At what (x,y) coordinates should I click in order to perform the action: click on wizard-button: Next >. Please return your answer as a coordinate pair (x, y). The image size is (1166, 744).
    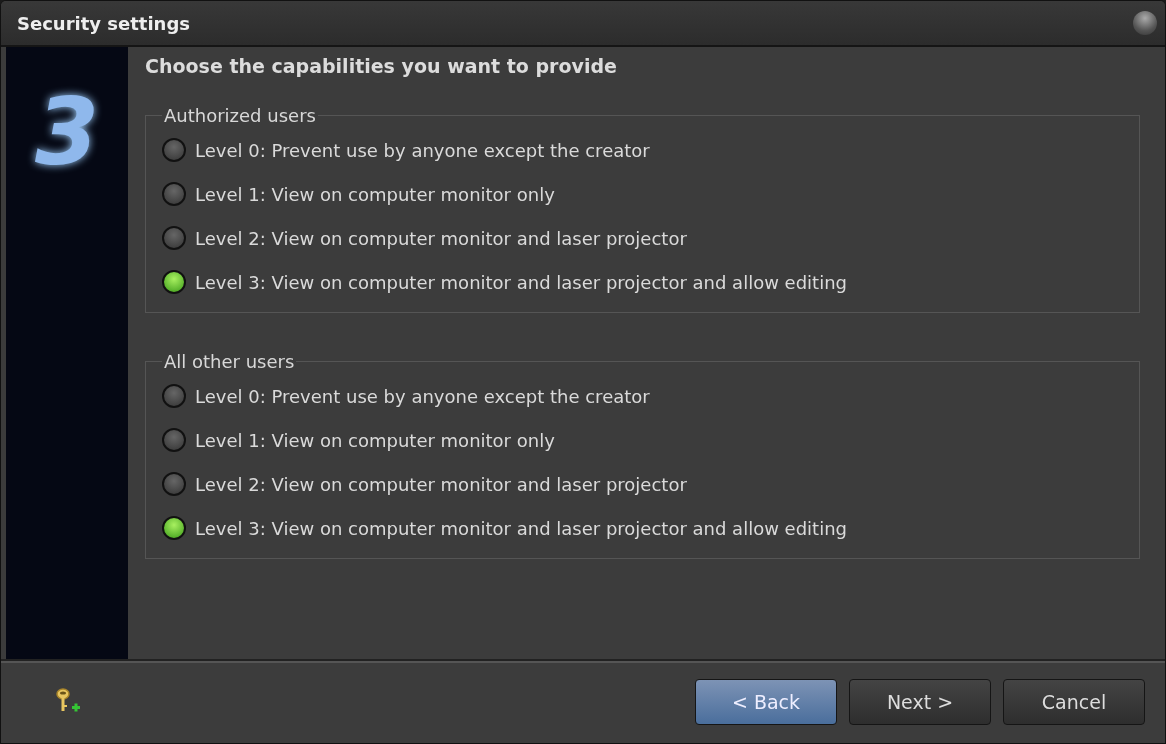
    Looking at the image, I should click on (920, 702).